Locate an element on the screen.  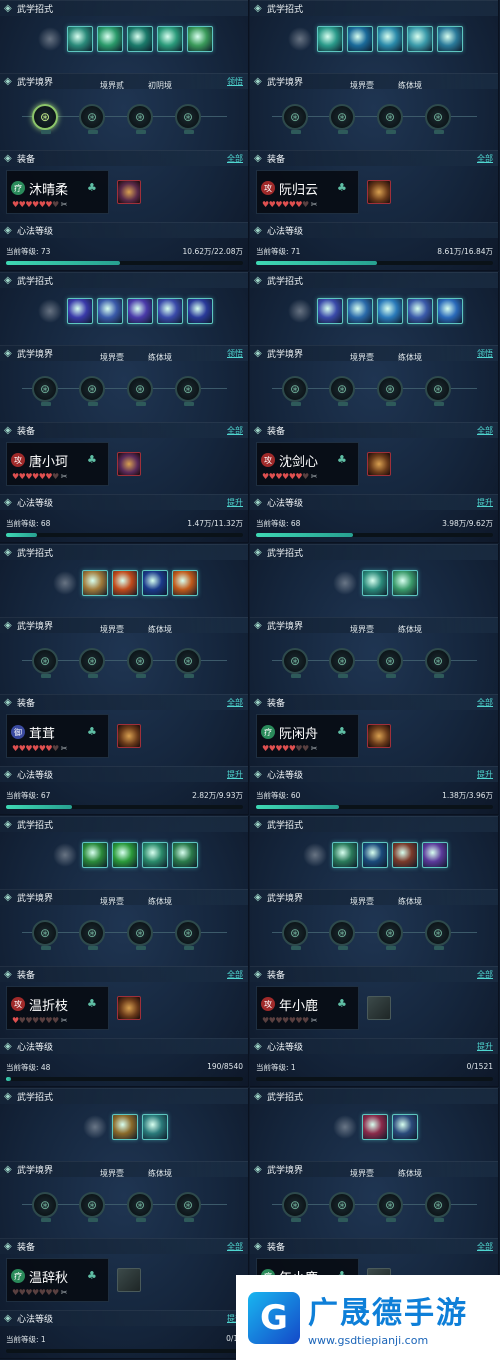
character-card: 攻阮归云 ♣ ♥♥♥♥♥♥♥ ✂ is located at coordinates (307, 192).